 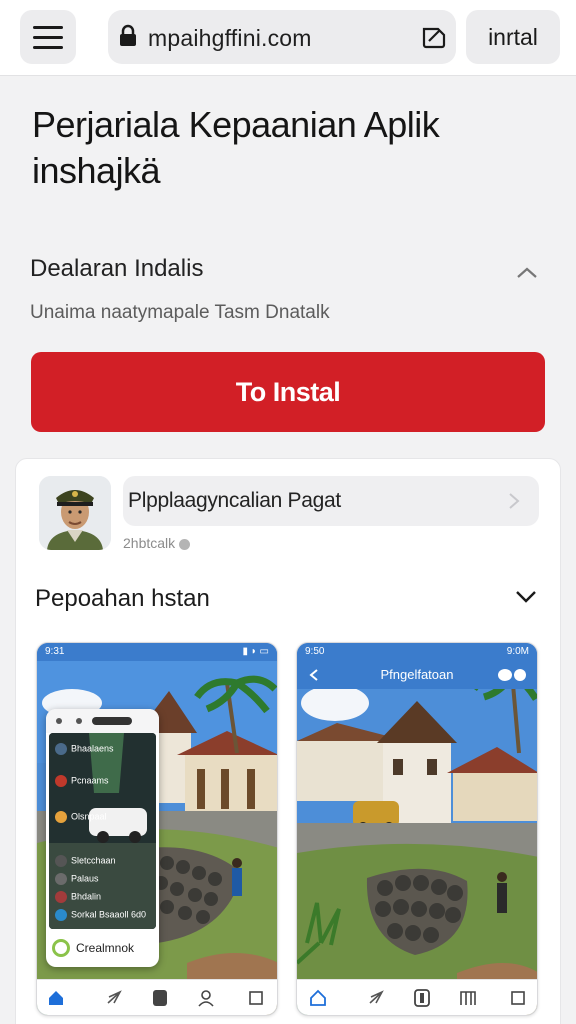 What do you see at coordinates (513, 37) in the screenshot?
I see `install-button-top: inrtal` at bounding box center [513, 37].